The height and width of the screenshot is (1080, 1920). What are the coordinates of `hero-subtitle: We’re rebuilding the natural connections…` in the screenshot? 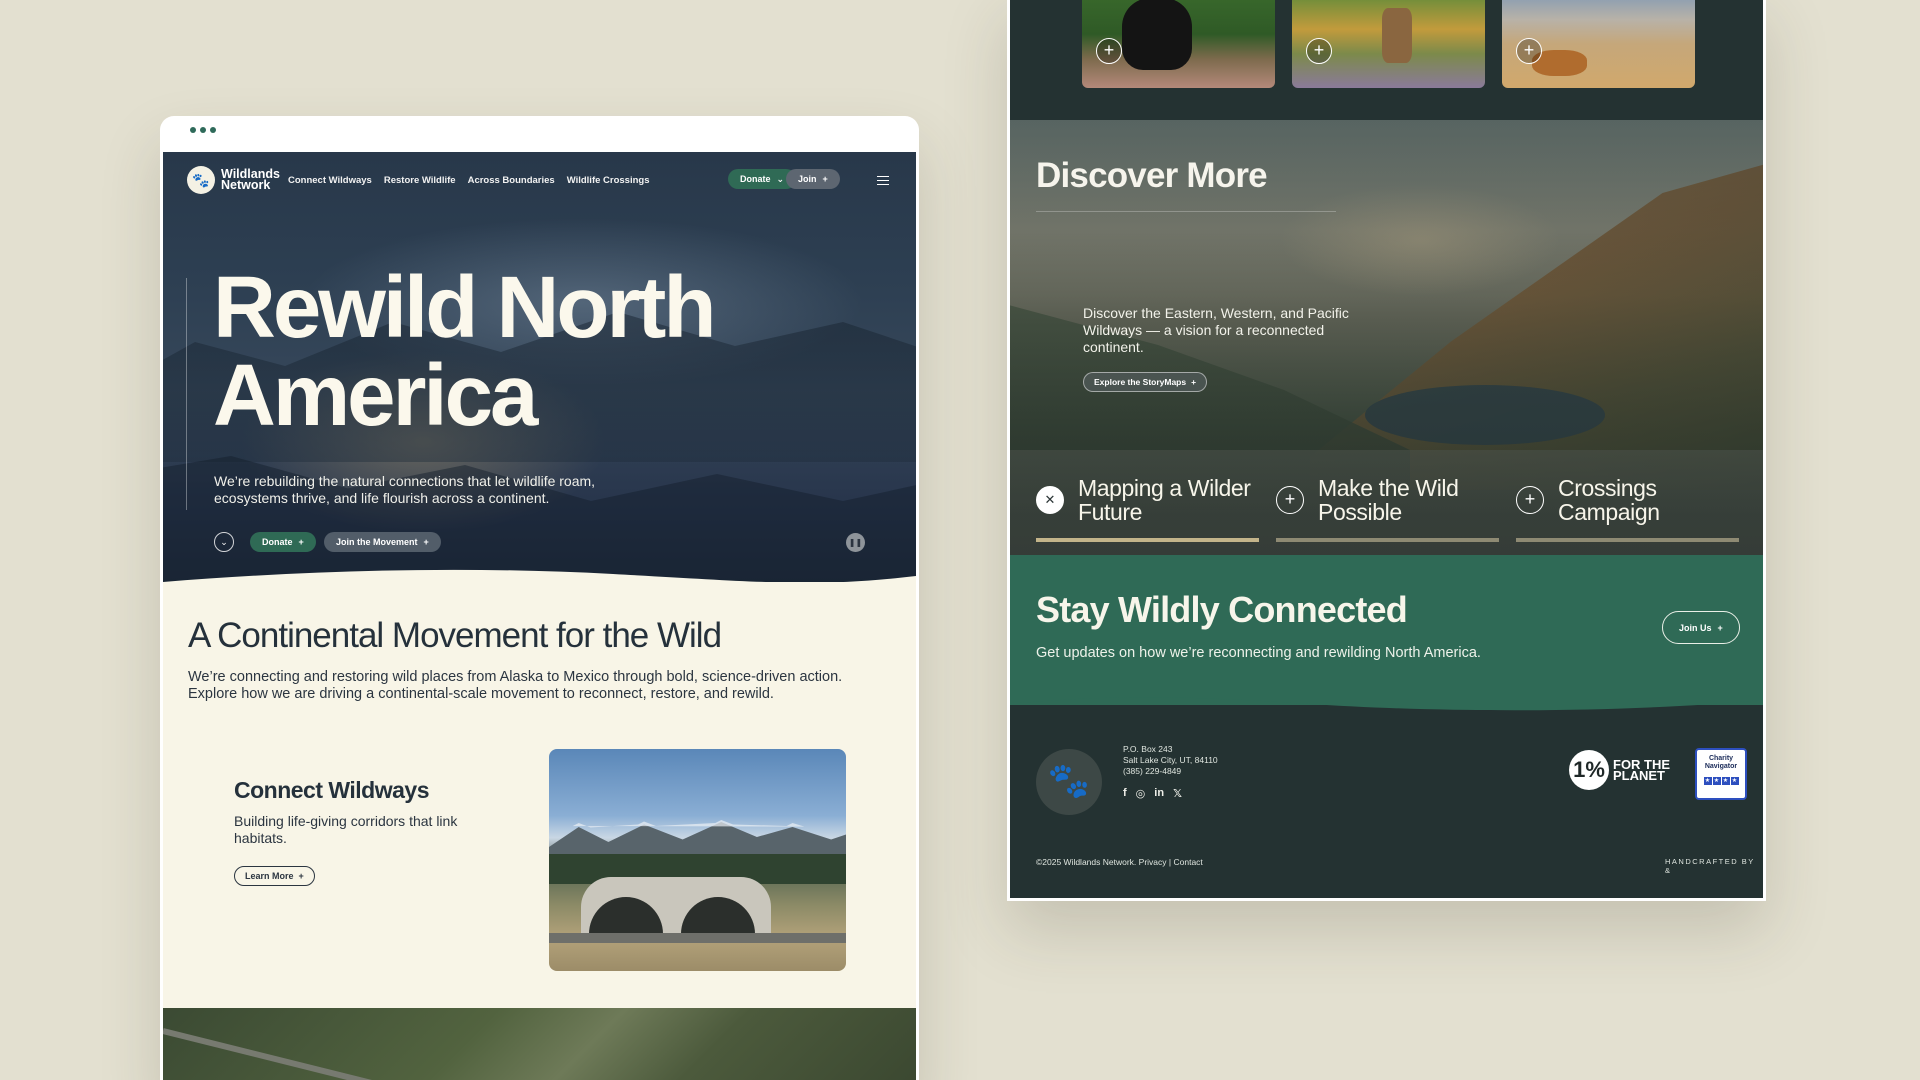 It's located at (405, 489).